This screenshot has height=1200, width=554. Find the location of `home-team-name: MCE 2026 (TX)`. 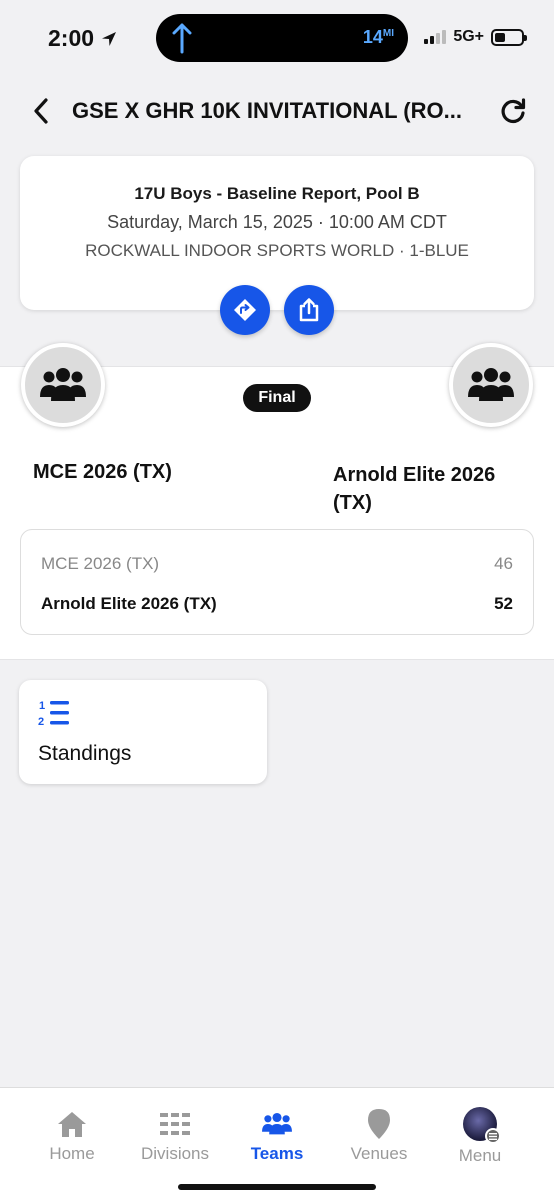

home-team-name: MCE 2026 (TX) is located at coordinates (102, 472).